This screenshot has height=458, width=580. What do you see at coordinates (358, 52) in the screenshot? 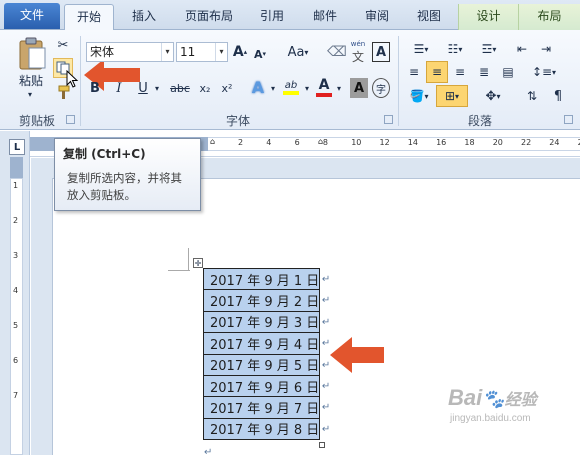
I see `phonetic-guide-icon: wén 文` at bounding box center [358, 52].